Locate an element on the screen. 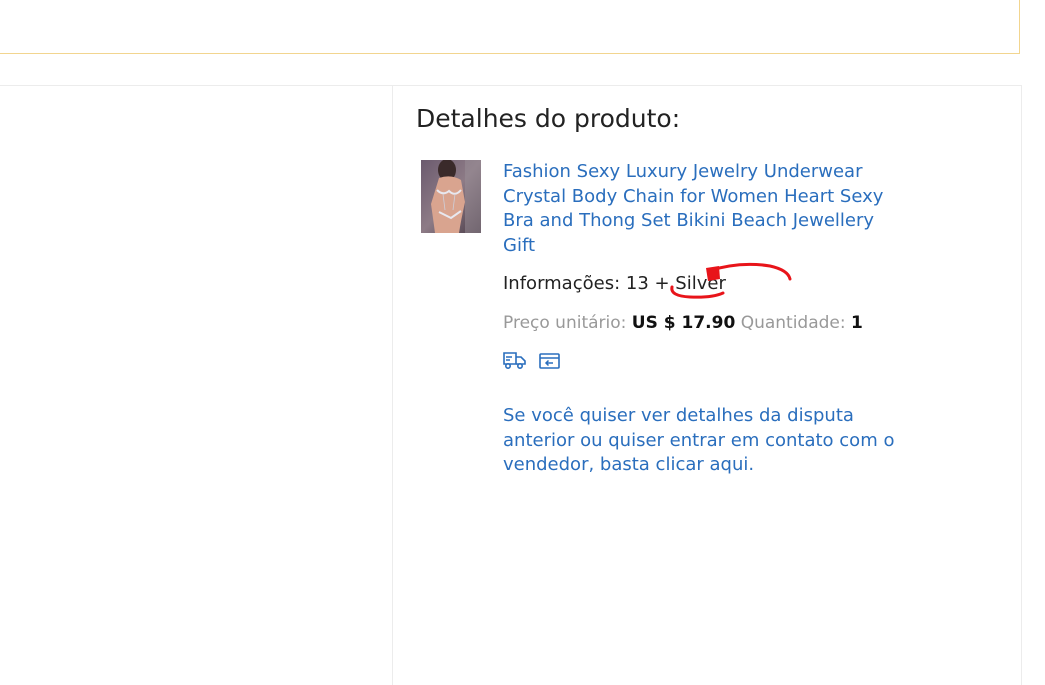 This screenshot has height=685, width=1045. unit-price-value: US $ 17.90 is located at coordinates (683, 323).